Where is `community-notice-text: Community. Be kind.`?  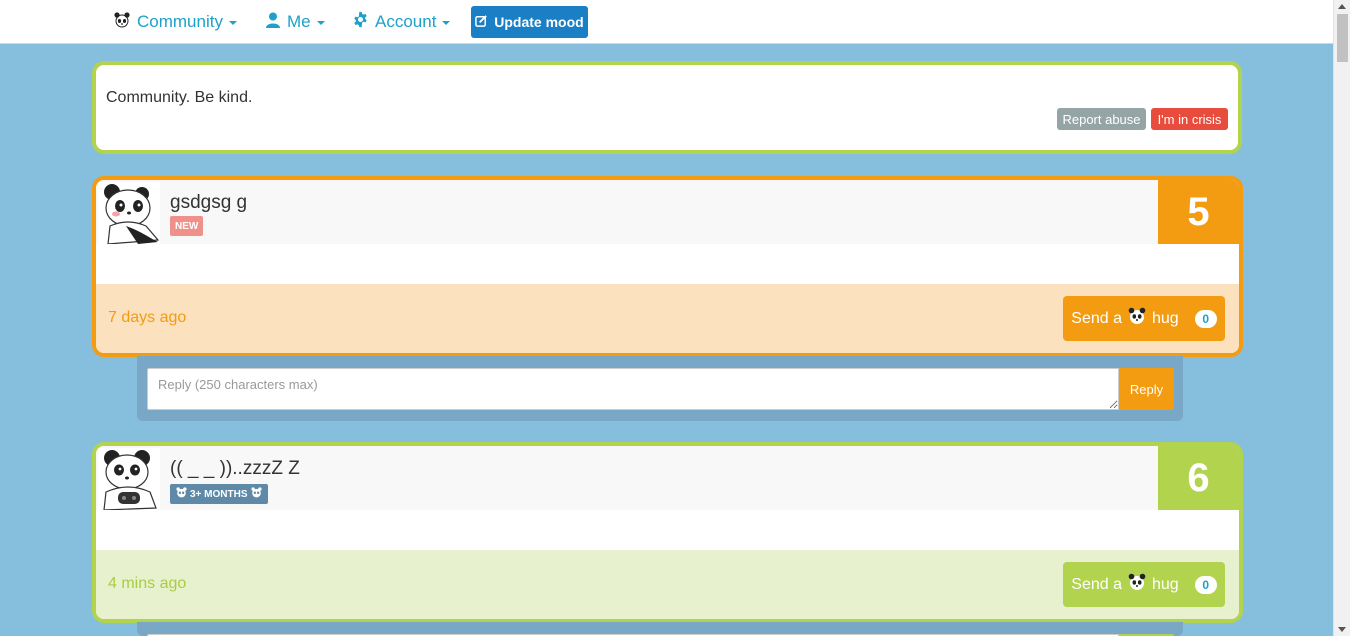 community-notice-text: Community. Be kind. is located at coordinates (179, 97).